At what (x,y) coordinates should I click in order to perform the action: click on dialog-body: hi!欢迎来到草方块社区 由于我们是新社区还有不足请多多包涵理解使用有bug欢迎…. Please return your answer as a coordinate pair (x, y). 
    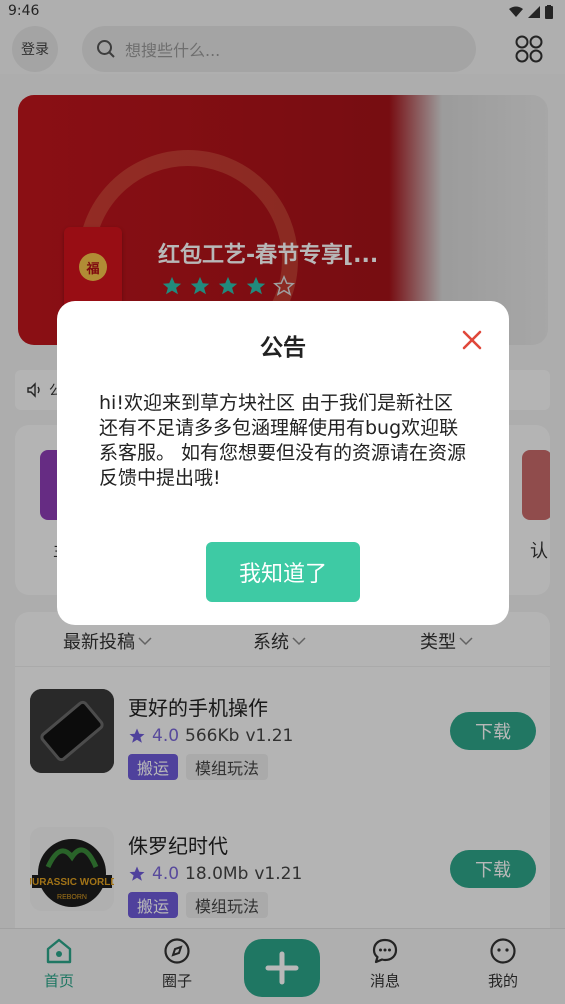
    Looking at the image, I should click on (283, 440).